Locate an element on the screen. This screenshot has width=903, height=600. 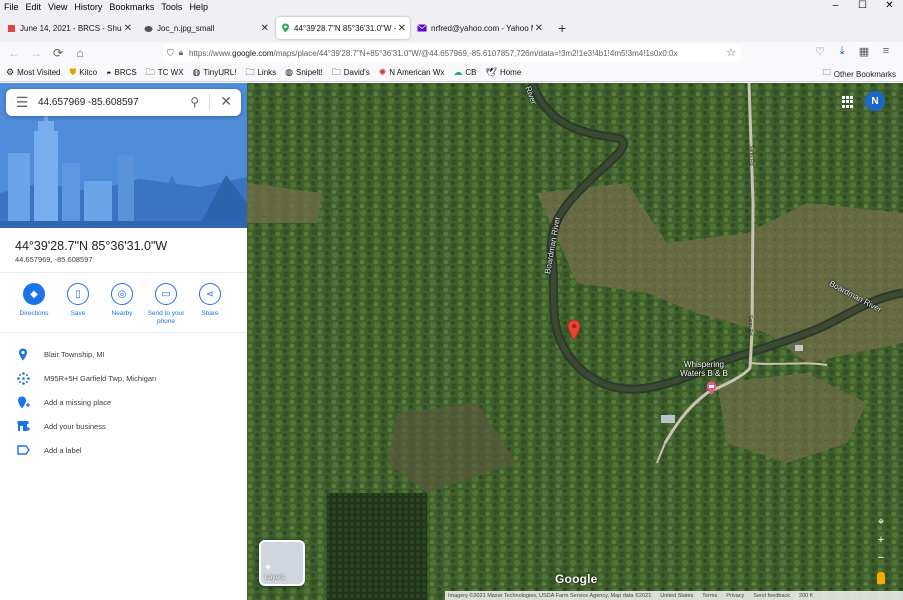
share-icon: ⋖ is located at coordinates (210, 294).